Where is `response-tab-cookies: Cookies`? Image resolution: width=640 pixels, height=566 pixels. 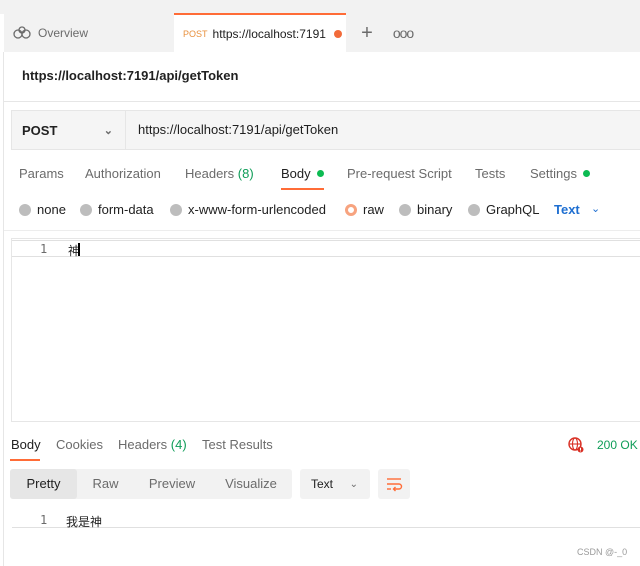
response-tab-cookies: Cookies is located at coordinates (79, 444).